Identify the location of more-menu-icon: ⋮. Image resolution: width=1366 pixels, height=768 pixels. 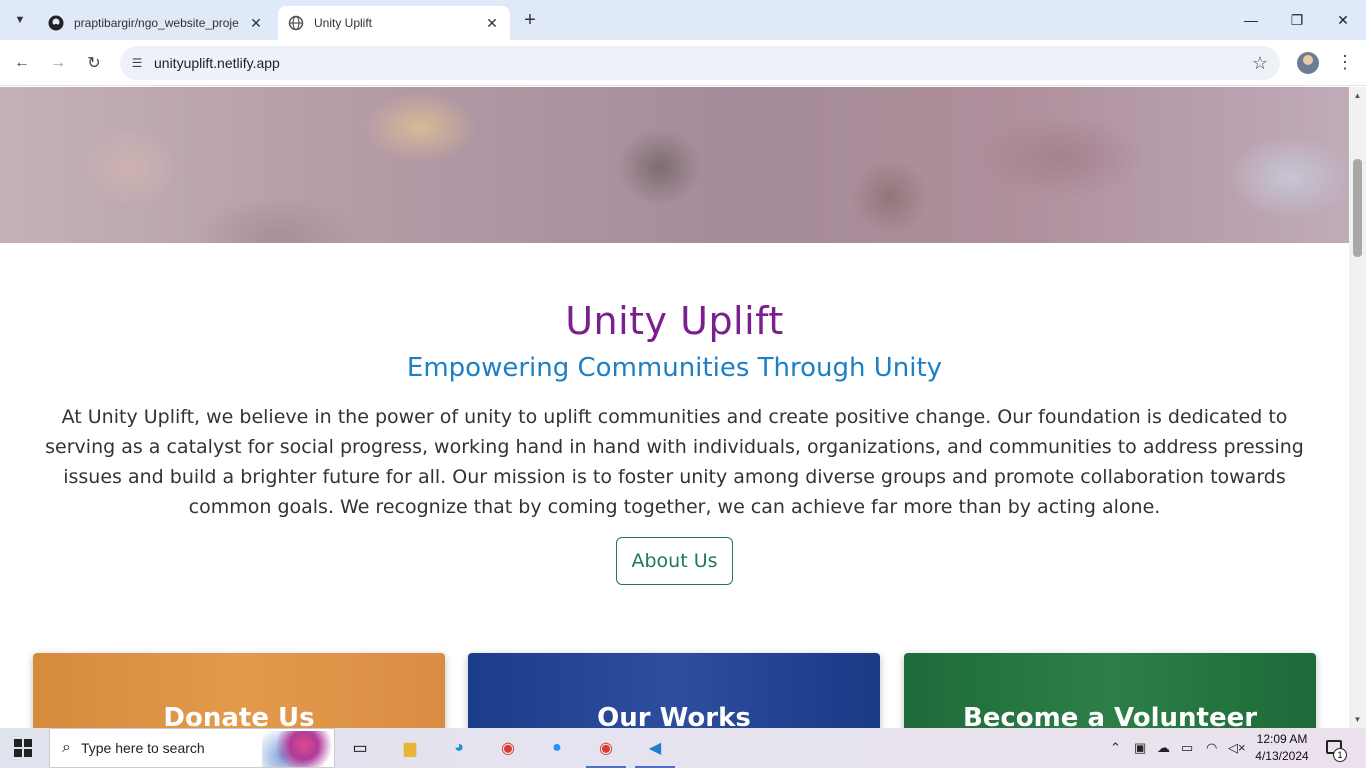
(1345, 62).